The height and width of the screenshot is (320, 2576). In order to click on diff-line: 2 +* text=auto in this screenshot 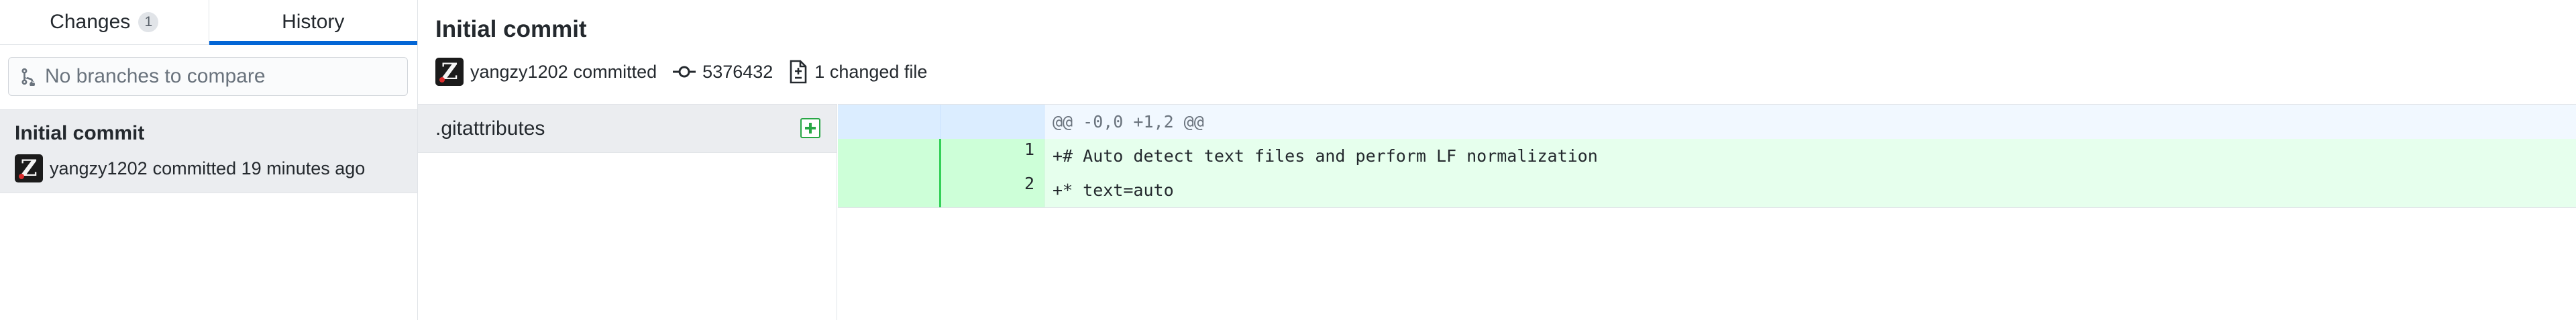, I will do `click(1707, 190)`.